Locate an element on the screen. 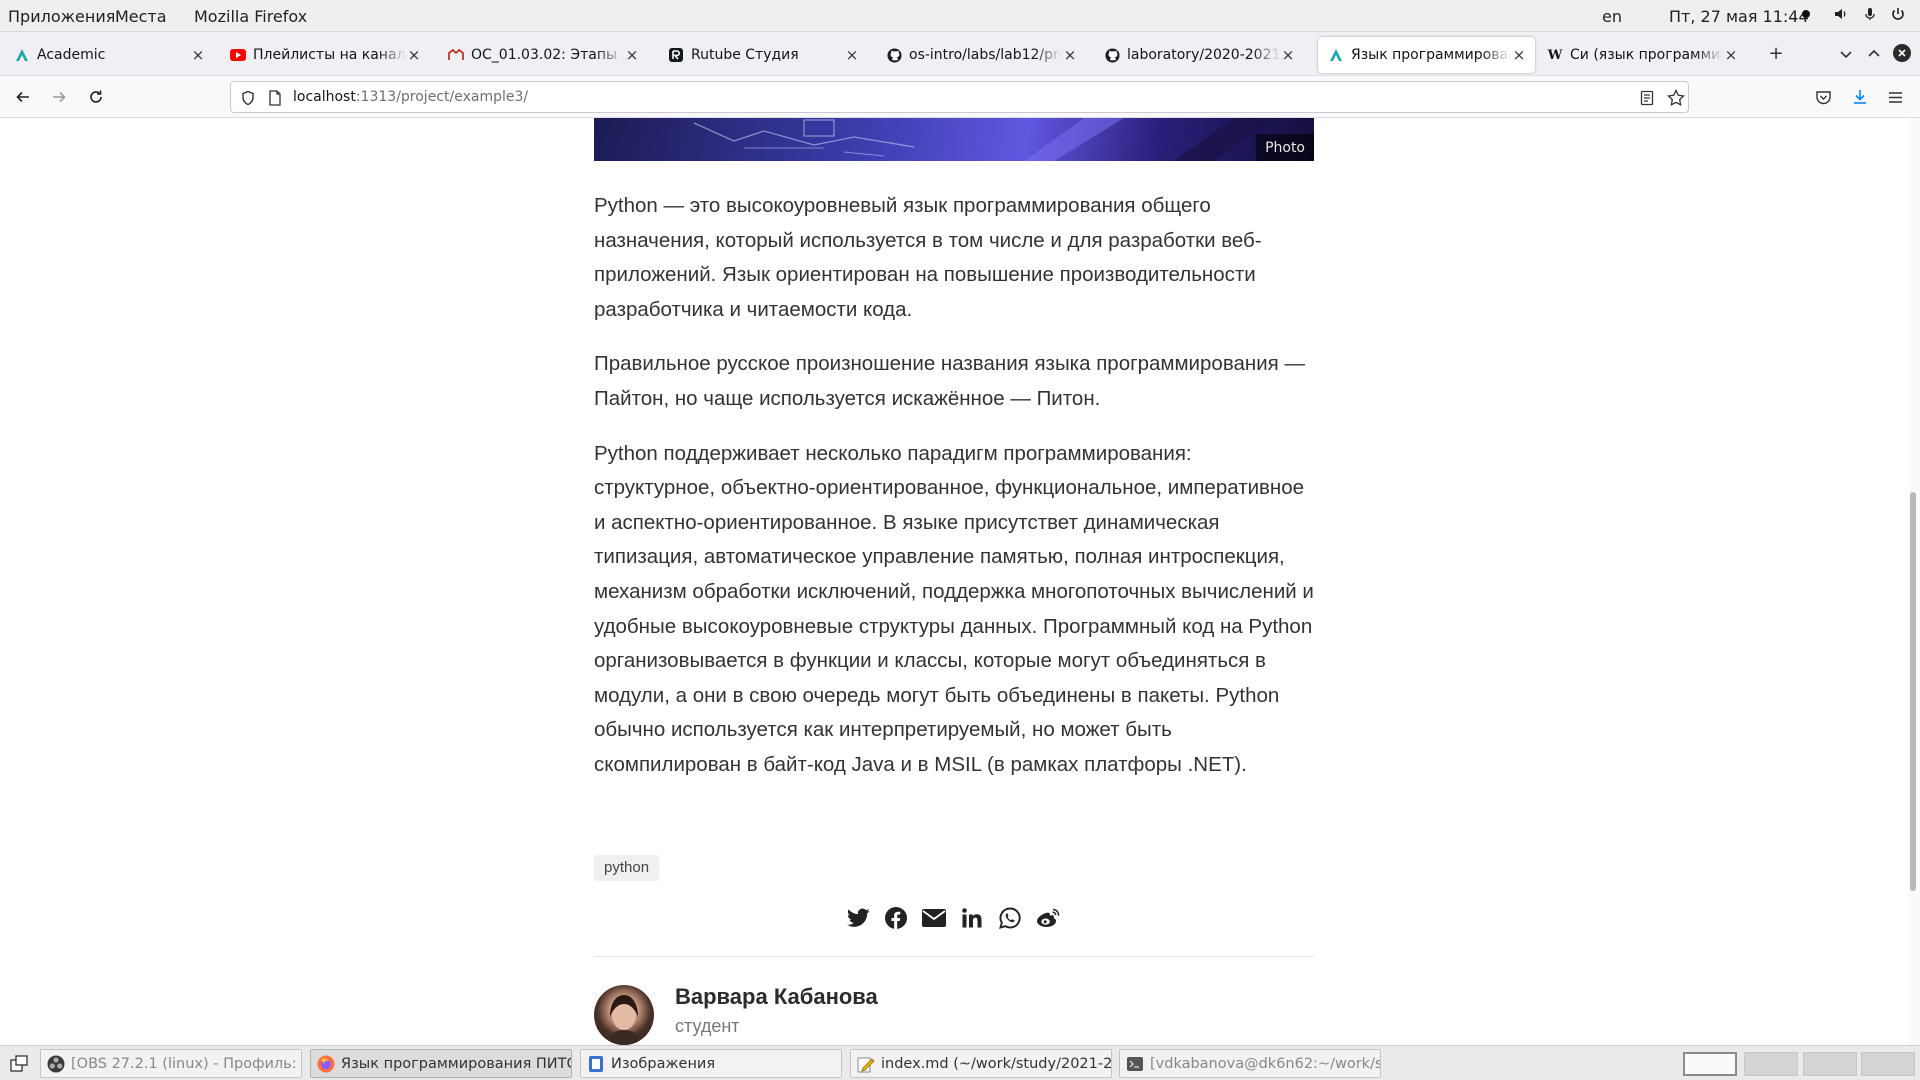 This screenshot has height=1080, width=1920. navigation-toolbar: localhost:1313/project/example3/ is located at coordinates (960, 97).